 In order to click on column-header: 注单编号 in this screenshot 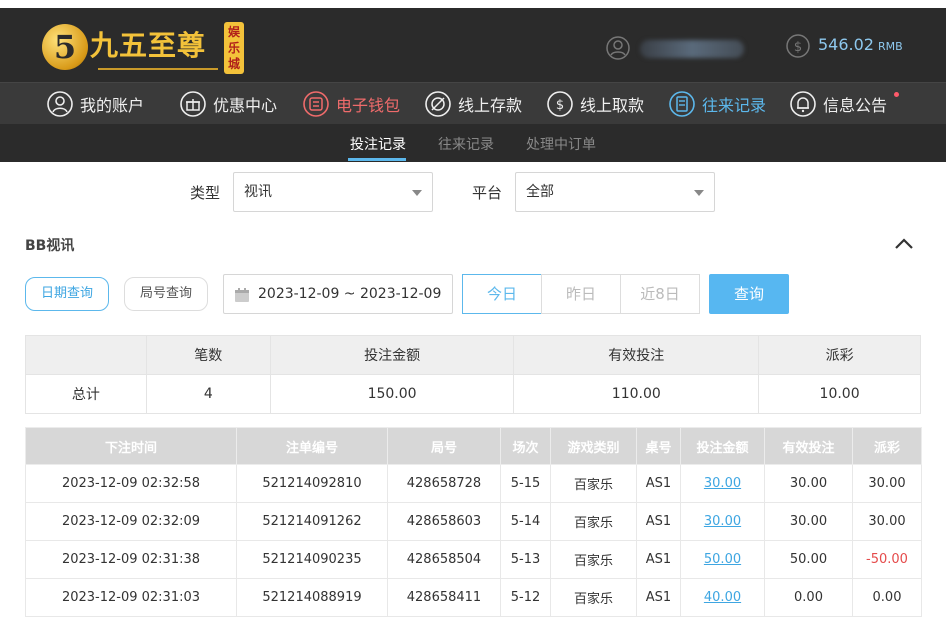, I will do `click(312, 446)`.